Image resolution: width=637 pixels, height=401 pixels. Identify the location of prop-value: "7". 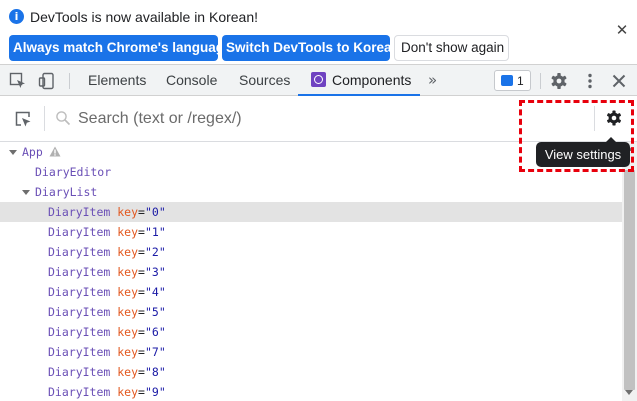
(155, 352).